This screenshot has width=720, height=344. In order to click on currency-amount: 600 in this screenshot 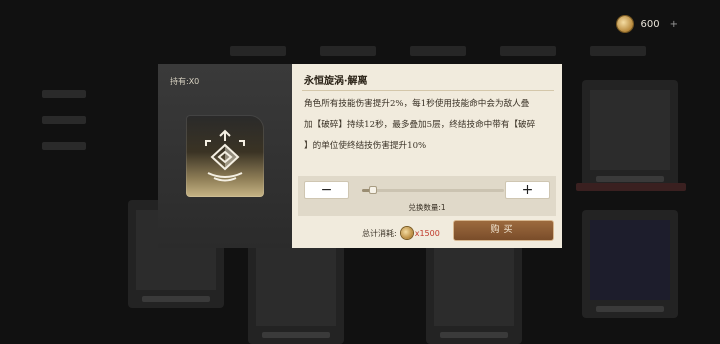, I will do `click(650, 24)`.